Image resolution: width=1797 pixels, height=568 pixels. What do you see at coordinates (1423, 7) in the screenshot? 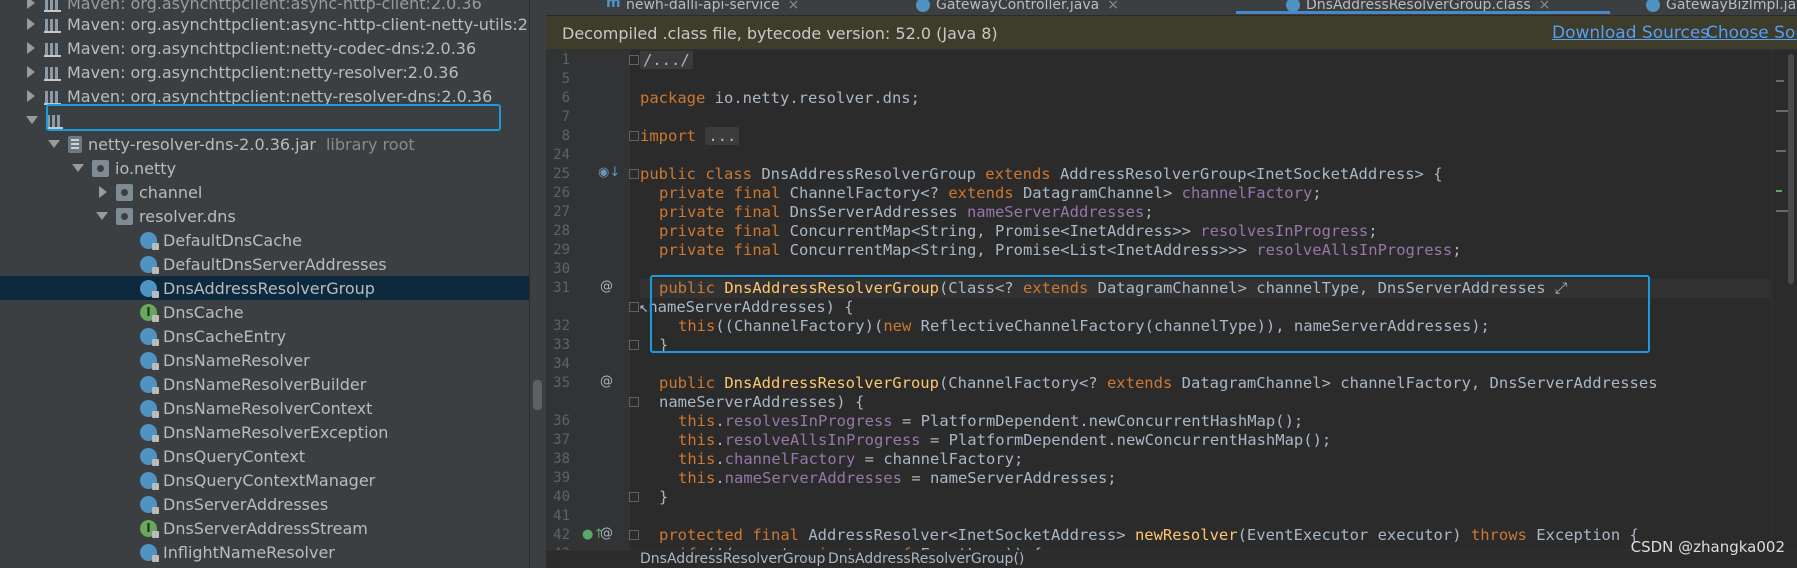
I see `tab-dns-address-resolver-group: DnsAddressResolverGroup.class ×` at bounding box center [1423, 7].